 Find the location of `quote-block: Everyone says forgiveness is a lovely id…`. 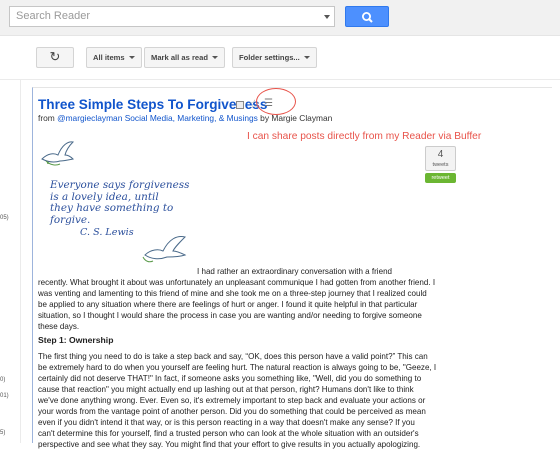

quote-block: Everyone says forgiveness is a lovely id… is located at coordinates (120, 202).